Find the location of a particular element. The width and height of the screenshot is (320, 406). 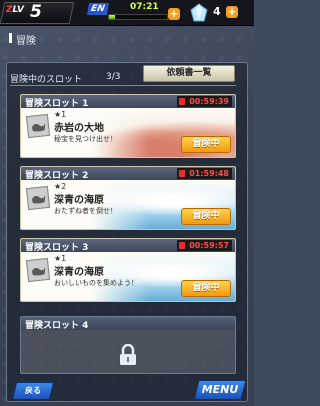

adventure-slot-4-locked: 冒険スロット 4 is located at coordinates (128, 345).